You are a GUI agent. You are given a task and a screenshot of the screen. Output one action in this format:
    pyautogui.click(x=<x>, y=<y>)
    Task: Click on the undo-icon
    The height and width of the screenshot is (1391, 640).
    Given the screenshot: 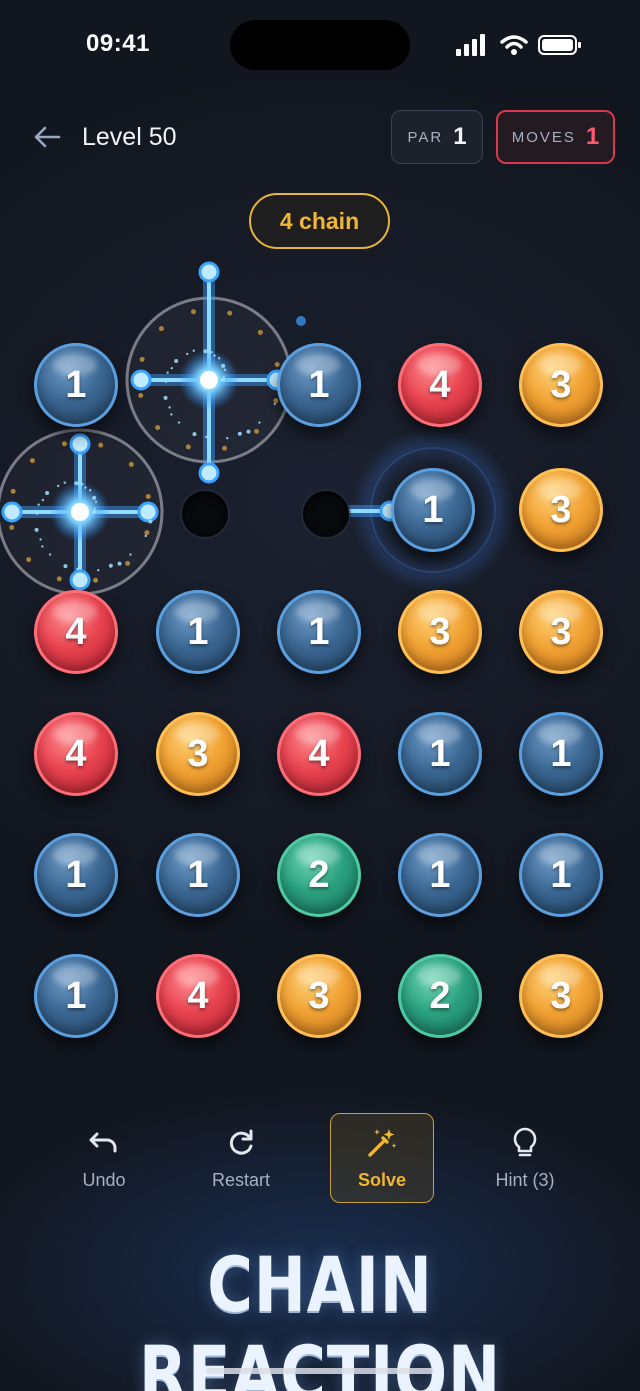 What is the action you would take?
    pyautogui.click(x=104, y=1143)
    